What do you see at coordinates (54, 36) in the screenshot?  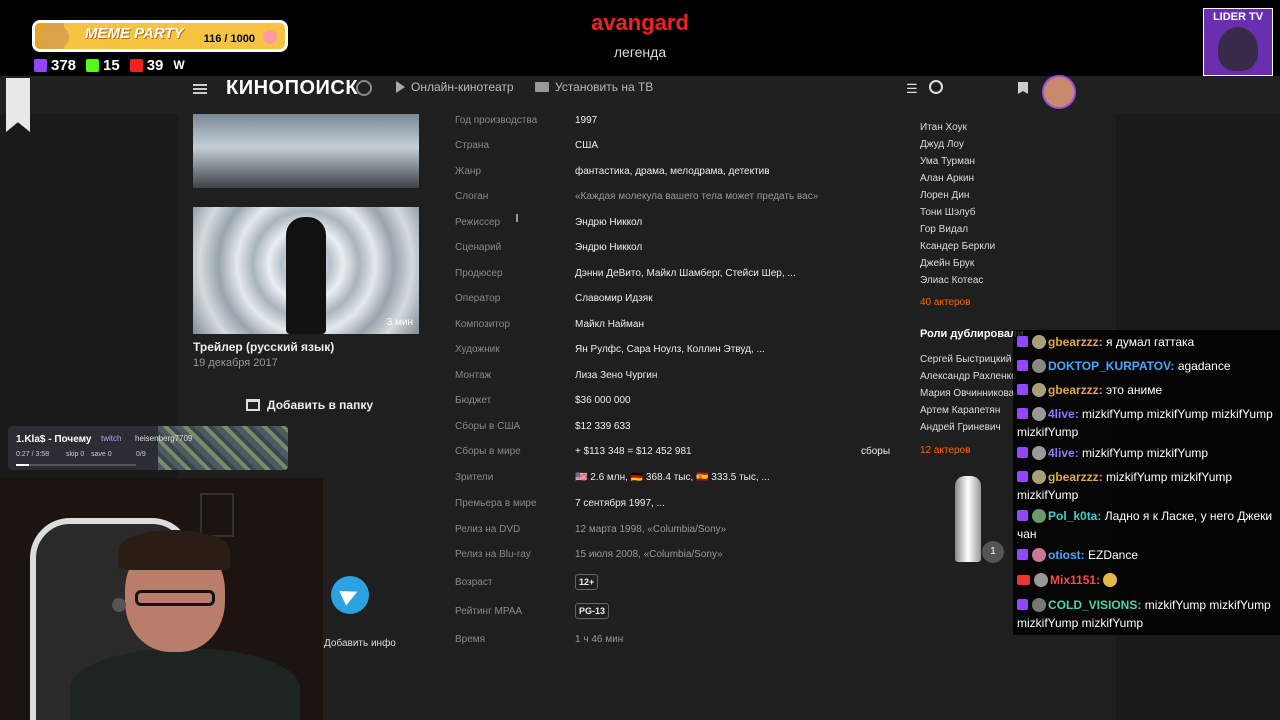 I see `doge-icon` at bounding box center [54, 36].